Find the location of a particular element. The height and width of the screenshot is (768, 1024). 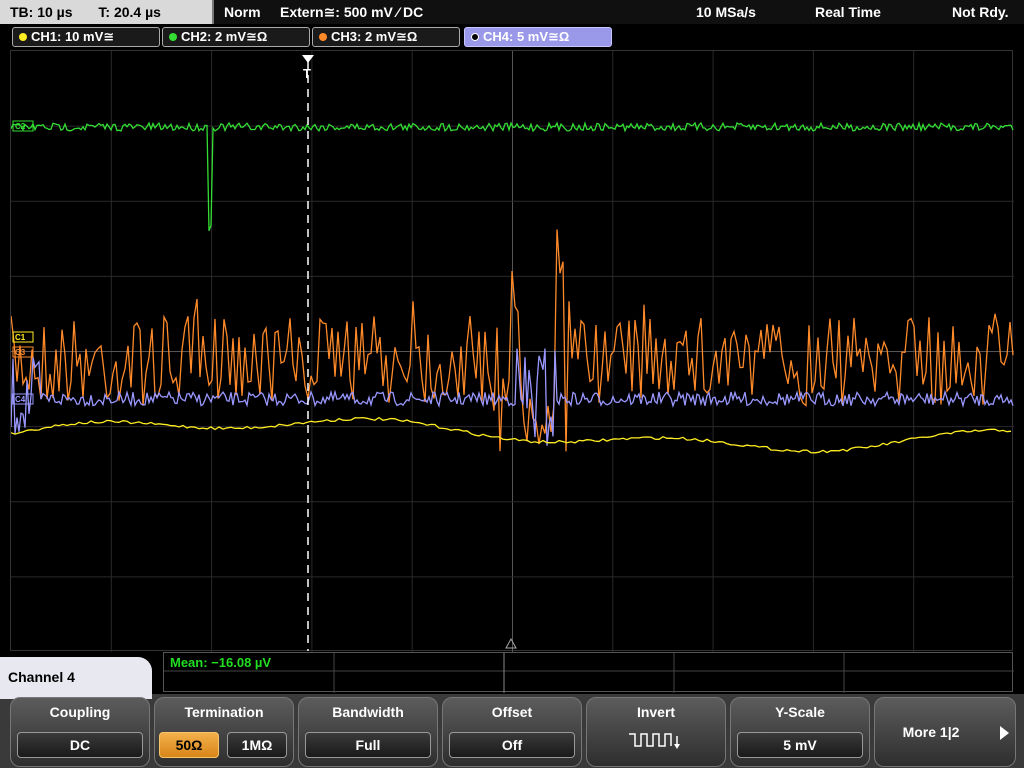

bandwidth-softkey: Bandwidth Full is located at coordinates (368, 732).